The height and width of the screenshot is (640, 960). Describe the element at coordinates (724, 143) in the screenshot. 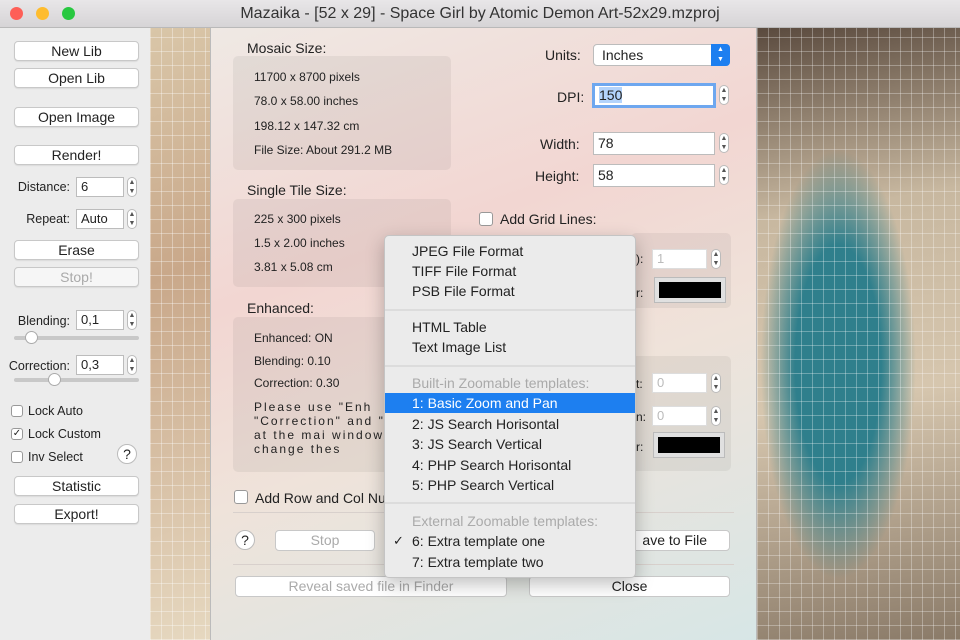

I see `width-stepper: ▲ ▼` at that location.